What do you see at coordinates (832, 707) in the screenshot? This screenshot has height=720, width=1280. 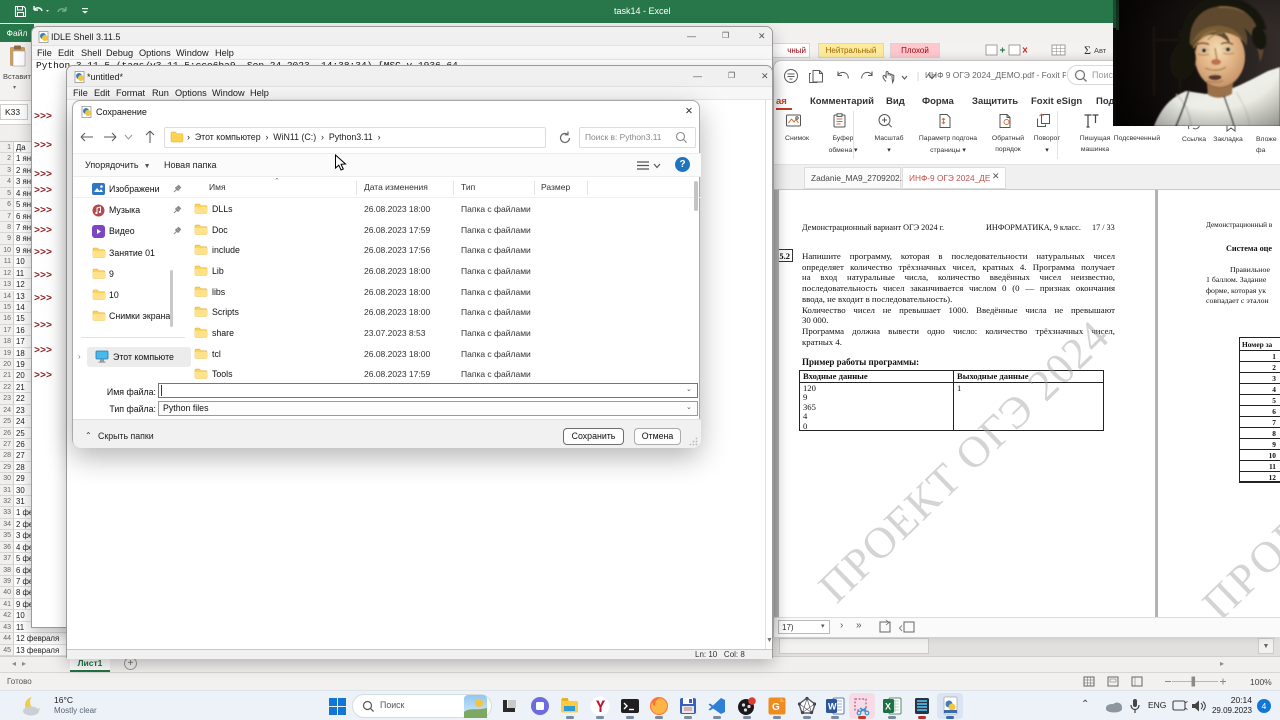 I see `svg-text: W` at bounding box center [832, 707].